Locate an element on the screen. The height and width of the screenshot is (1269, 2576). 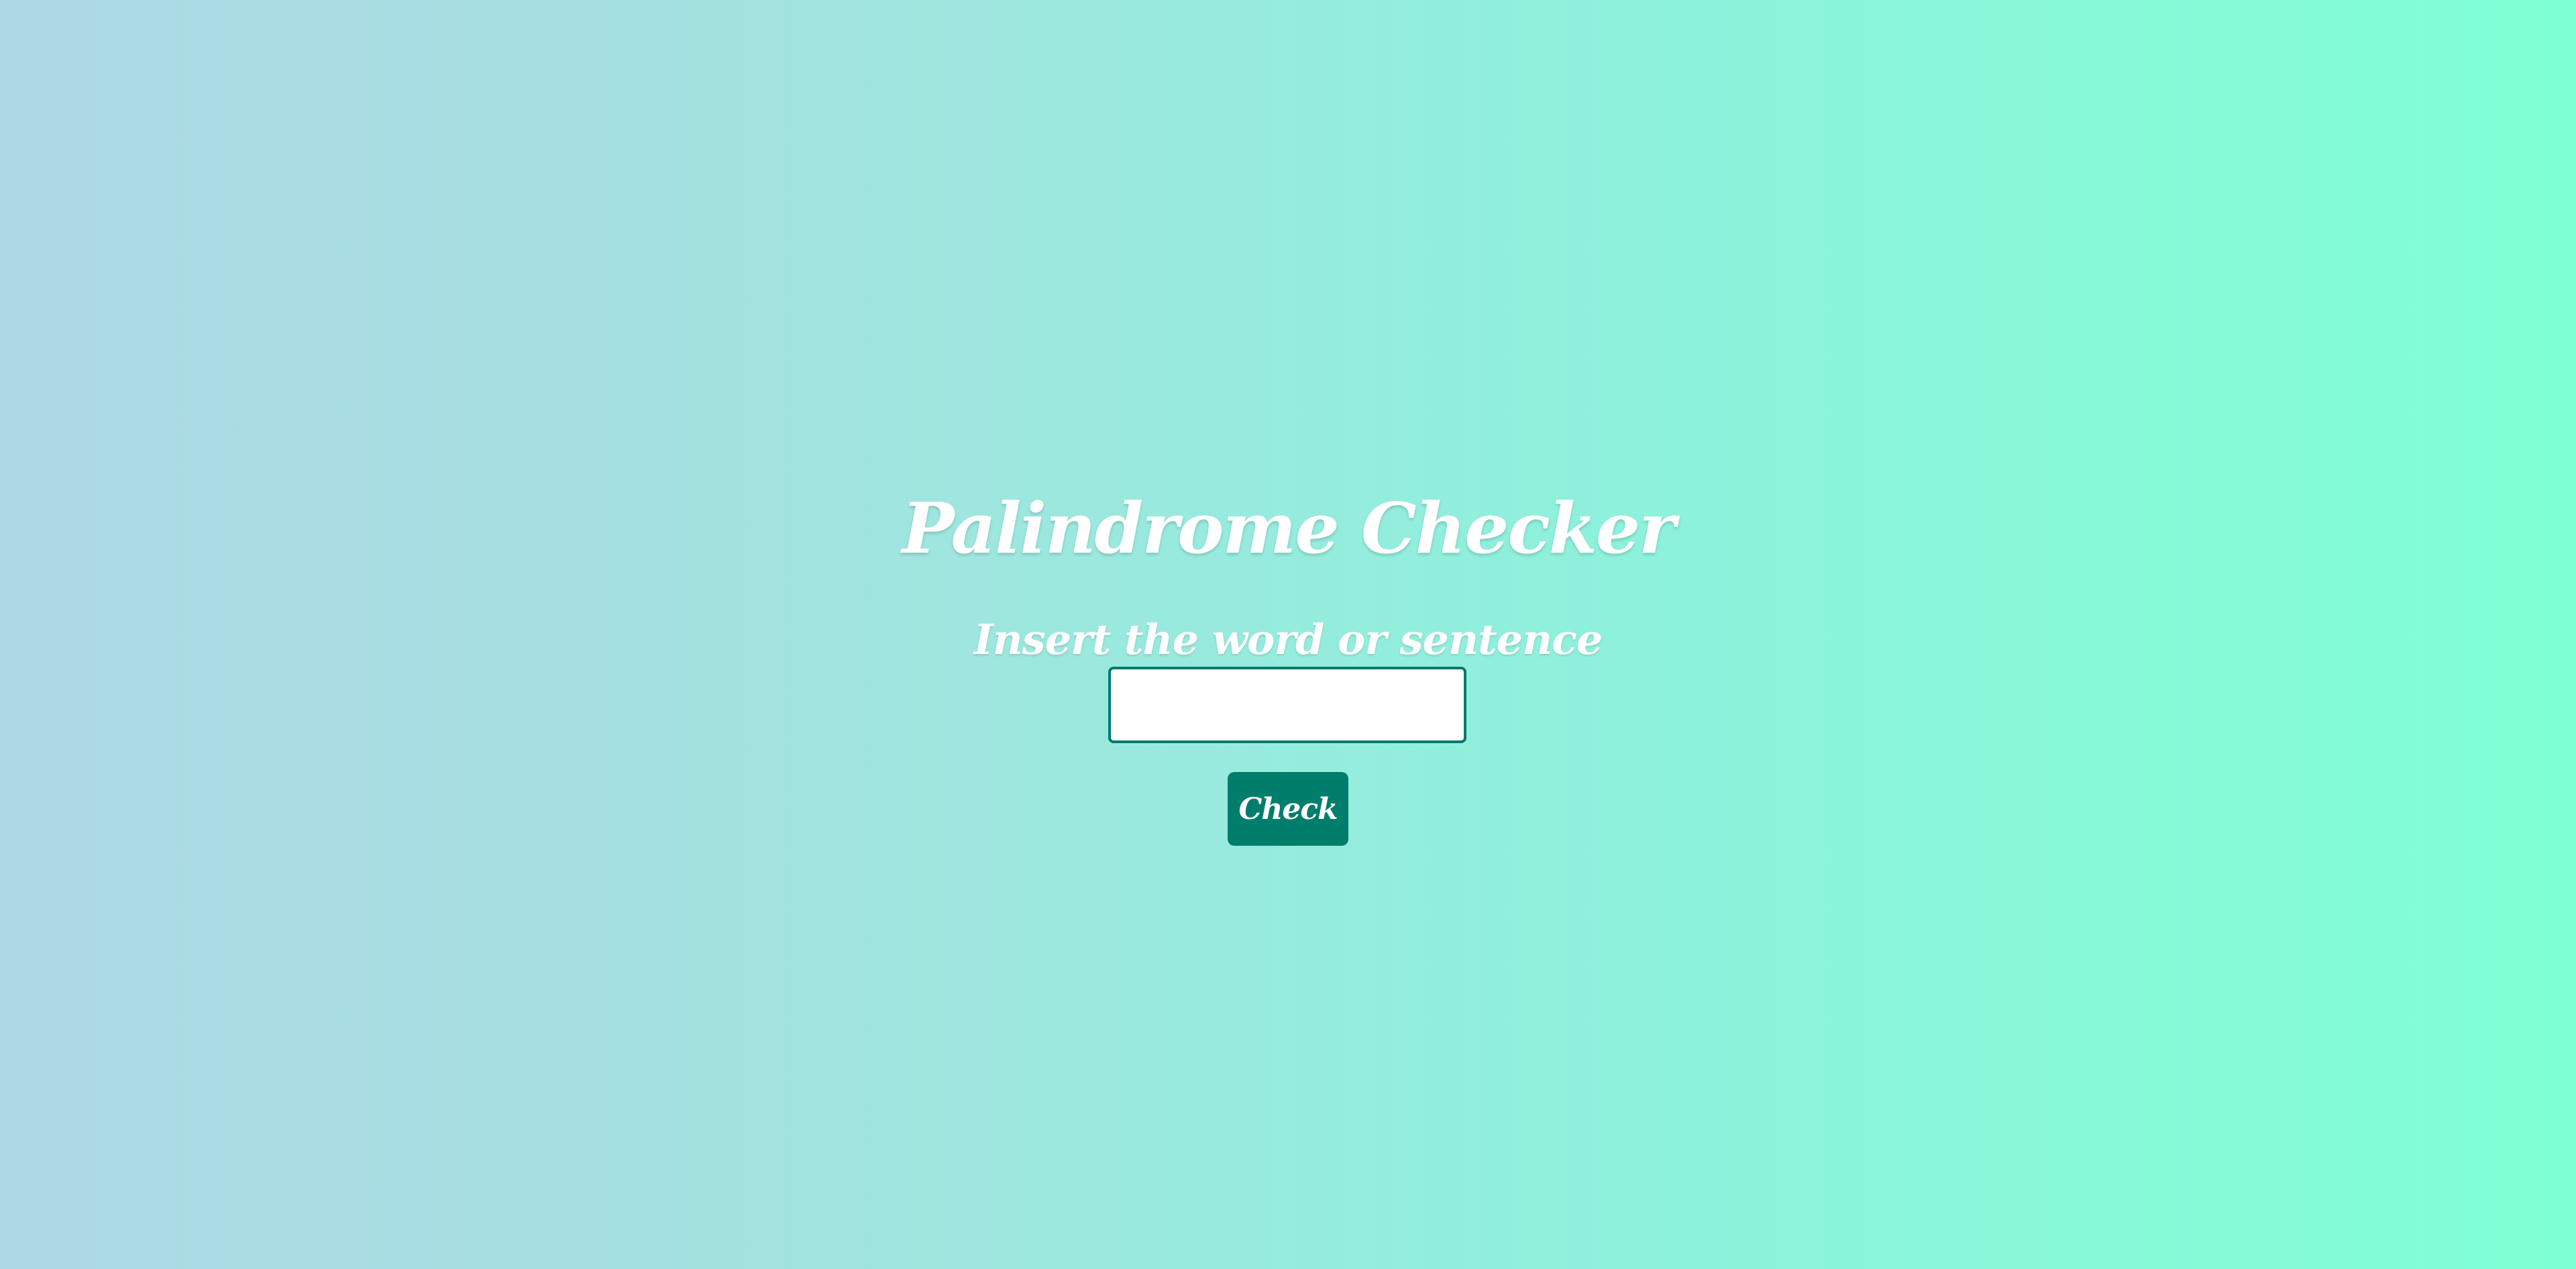
check-button: Check is located at coordinates (1288, 809).